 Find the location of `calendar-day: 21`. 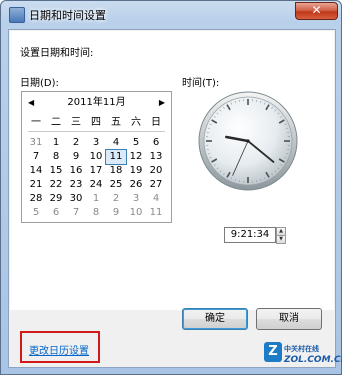

calendar-day: 21 is located at coordinates (36, 185).